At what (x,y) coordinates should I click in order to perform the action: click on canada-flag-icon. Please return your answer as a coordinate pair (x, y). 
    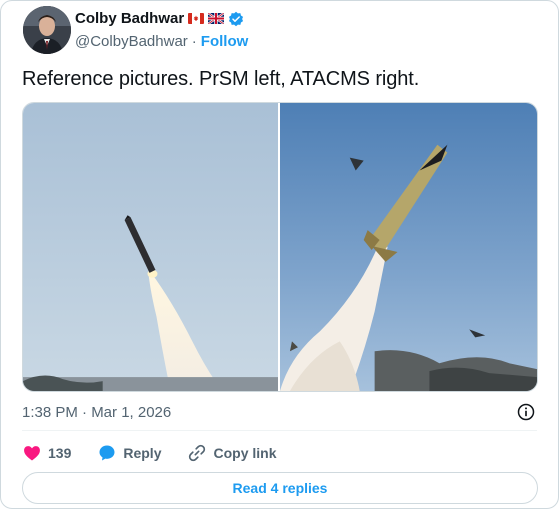
    Looking at the image, I should click on (196, 18).